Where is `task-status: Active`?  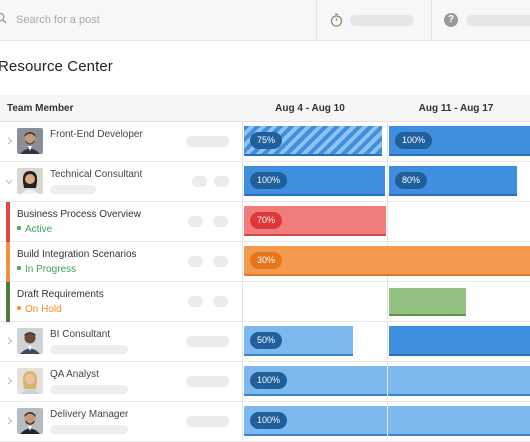 task-status: Active is located at coordinates (34, 229).